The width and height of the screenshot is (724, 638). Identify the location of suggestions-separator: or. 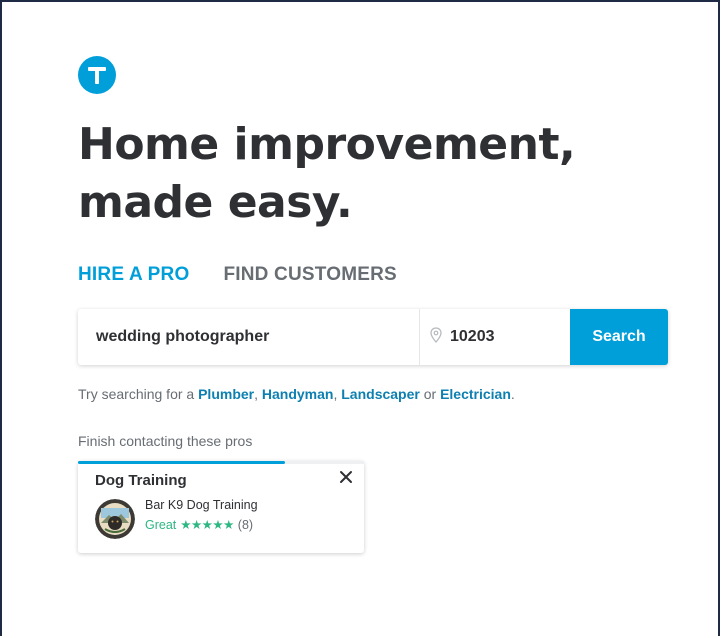
(430, 394).